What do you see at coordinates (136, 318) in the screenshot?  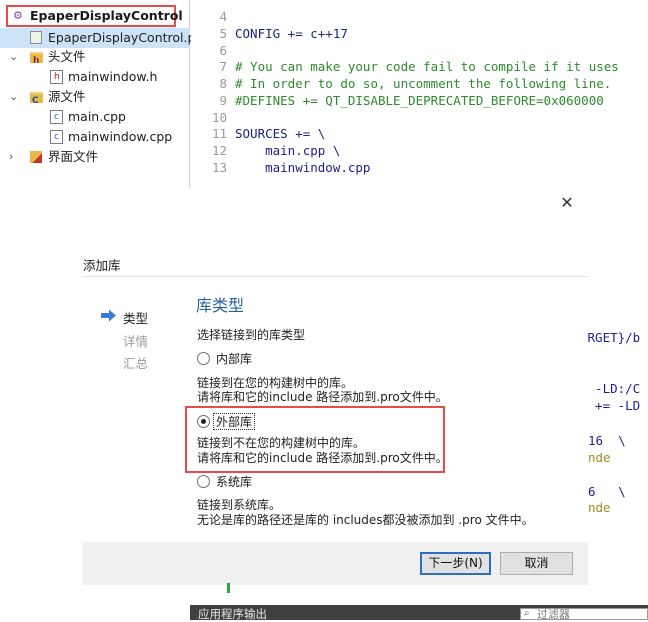 I see `wizard-step-type: 类型` at bounding box center [136, 318].